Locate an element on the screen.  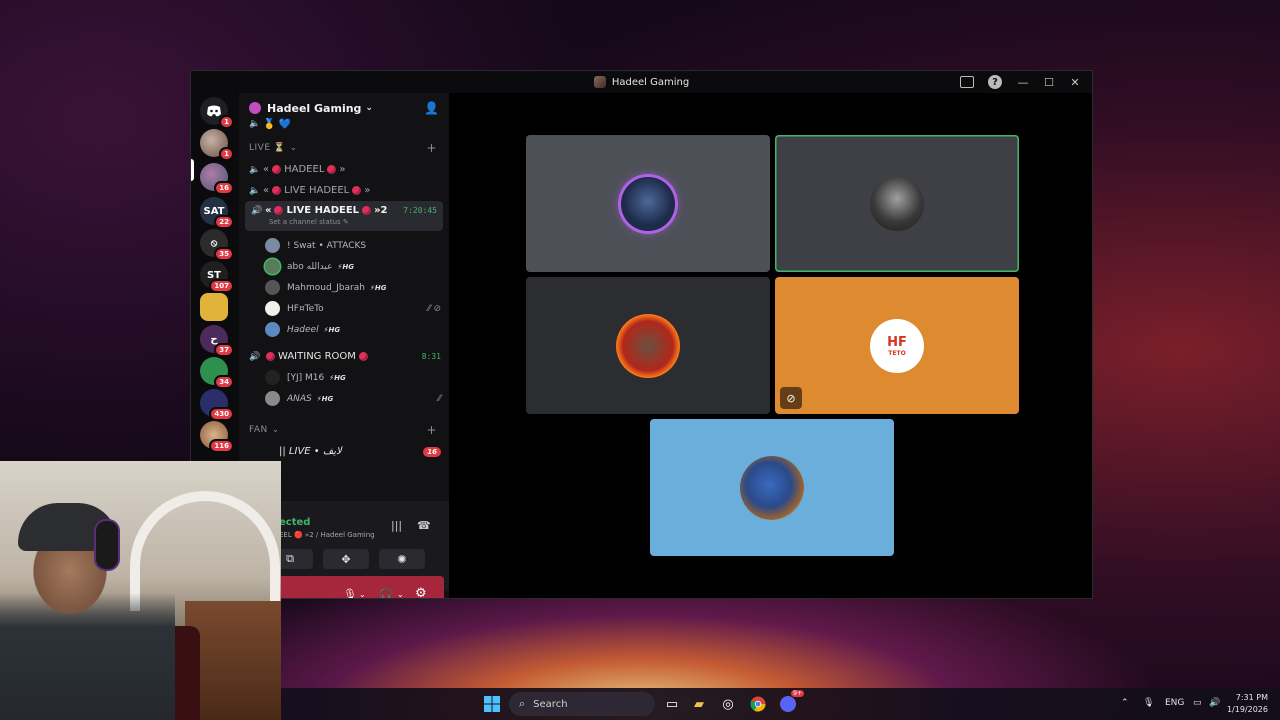
maximize-button: ☐ is located at coordinates (1049, 82).